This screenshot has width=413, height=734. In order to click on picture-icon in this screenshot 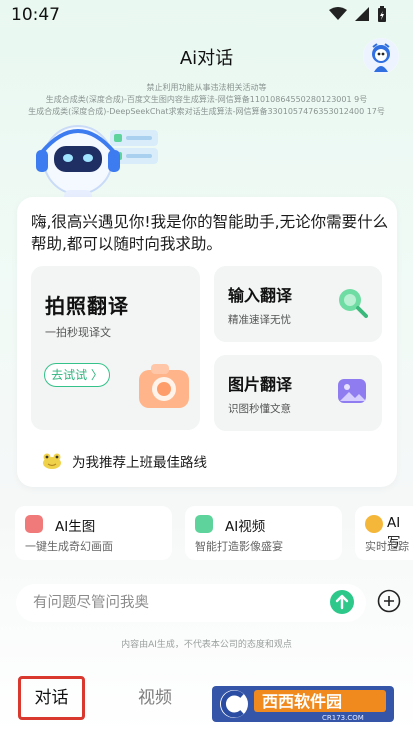, I will do `click(34, 524)`.